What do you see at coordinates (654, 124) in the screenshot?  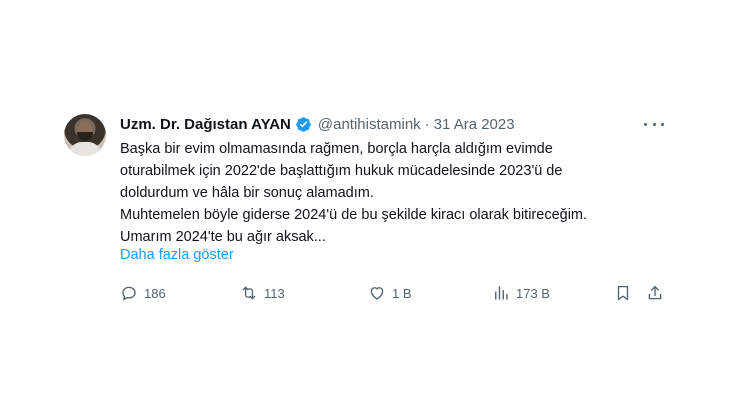 I see `more-icon` at bounding box center [654, 124].